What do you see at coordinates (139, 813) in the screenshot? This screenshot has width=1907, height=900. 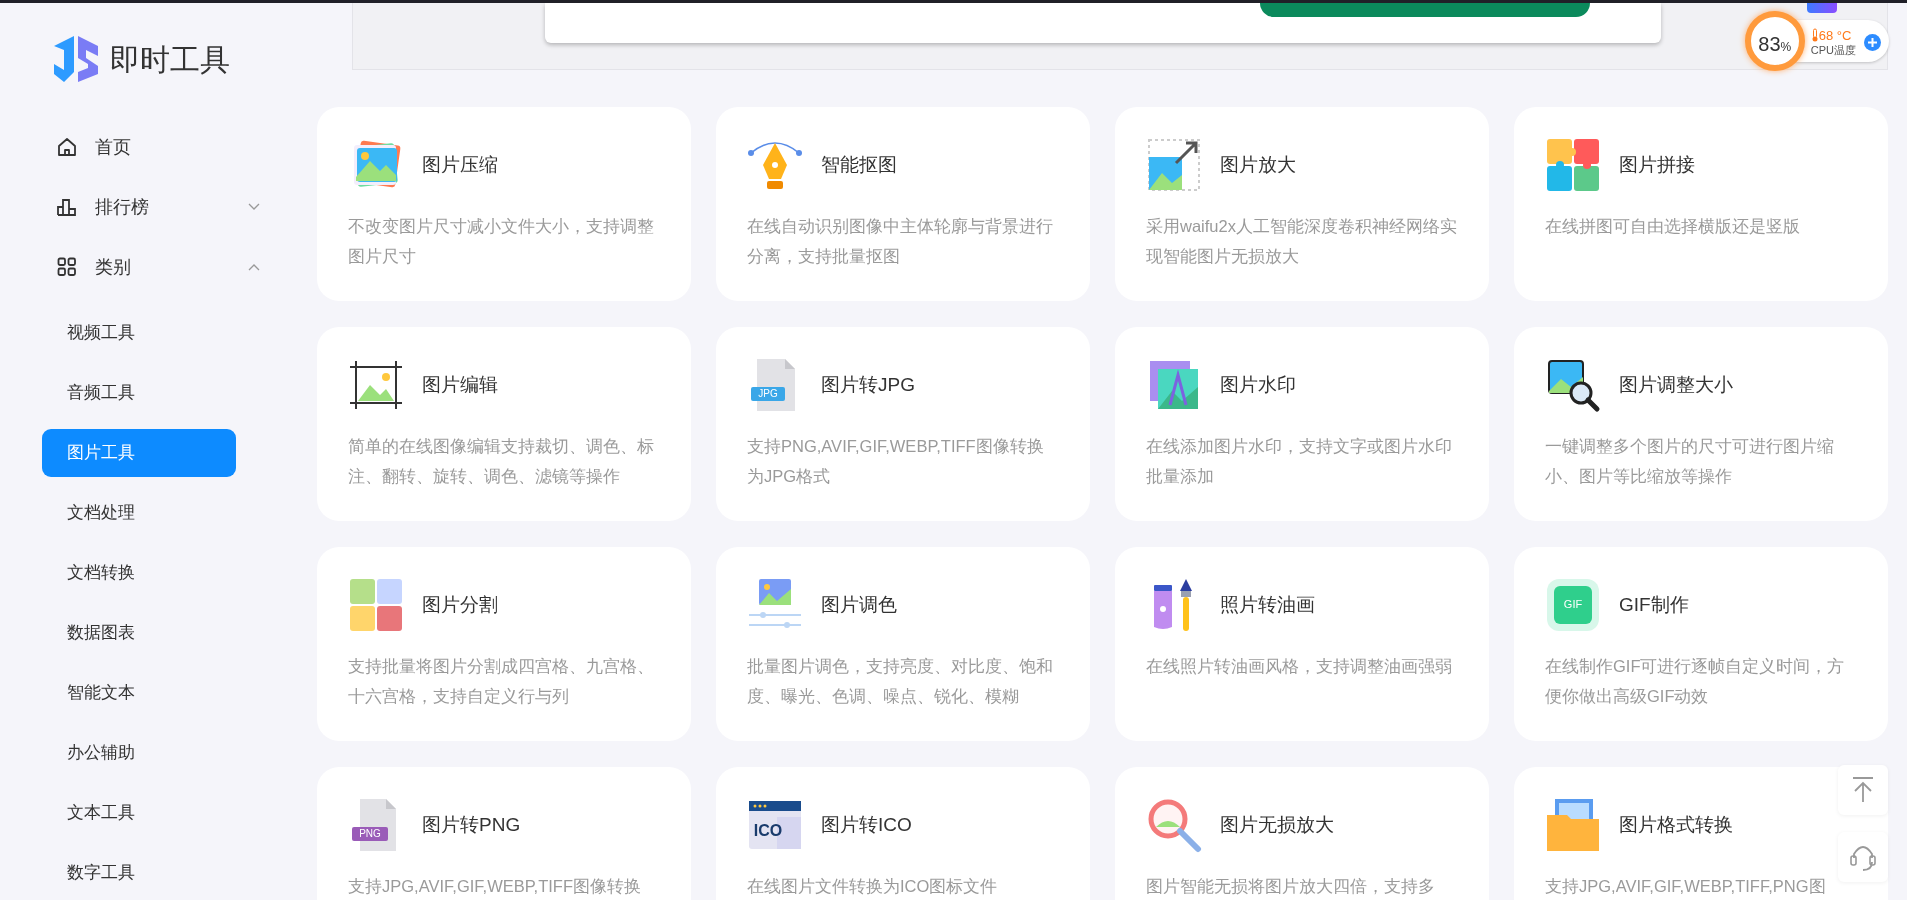 I see `category-item: 文本工具` at bounding box center [139, 813].